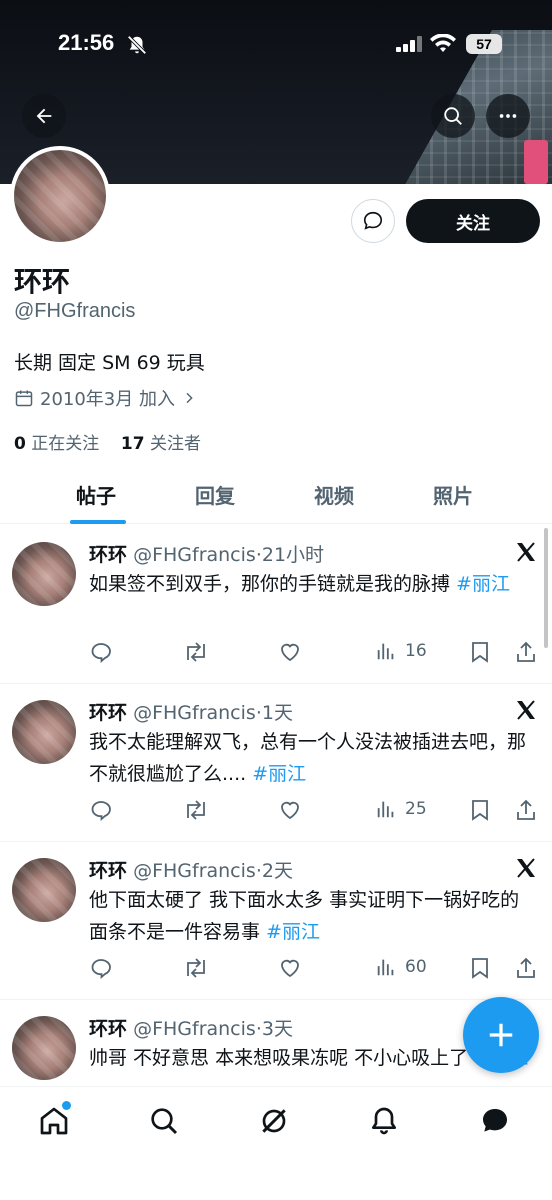 The height and width of the screenshot is (1200, 552). I want to click on silent-bell-icon, so click(137, 45).